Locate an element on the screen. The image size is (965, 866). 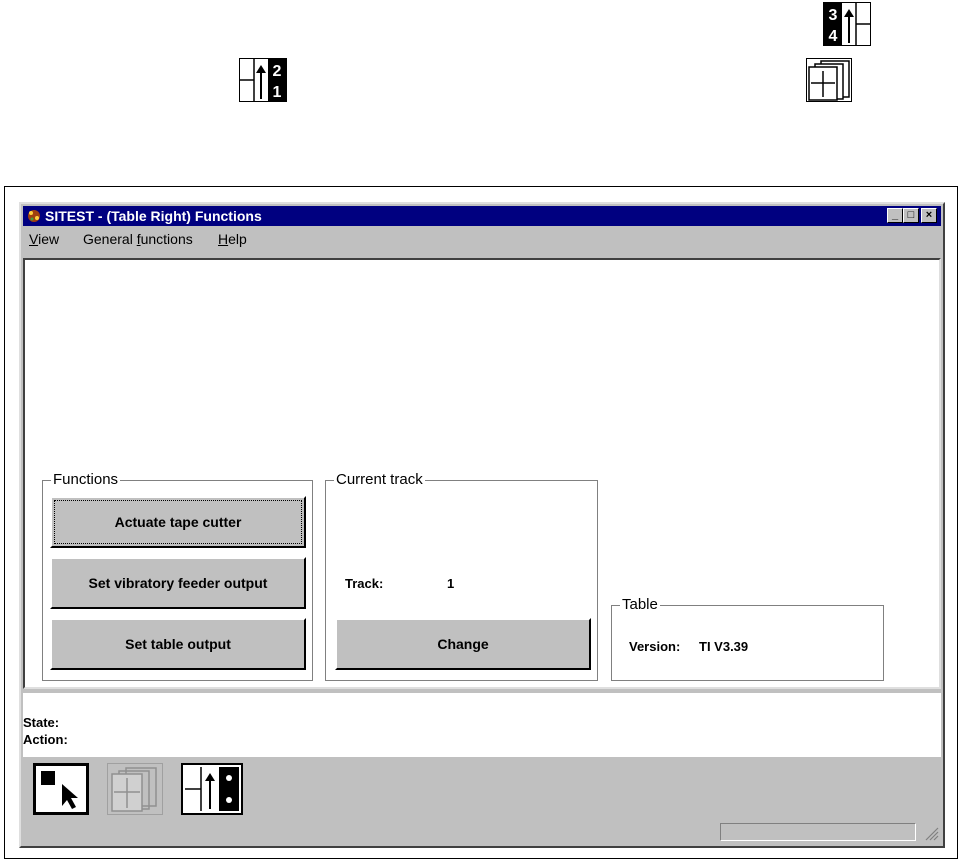
table-group-label: Table is located at coordinates (640, 604).